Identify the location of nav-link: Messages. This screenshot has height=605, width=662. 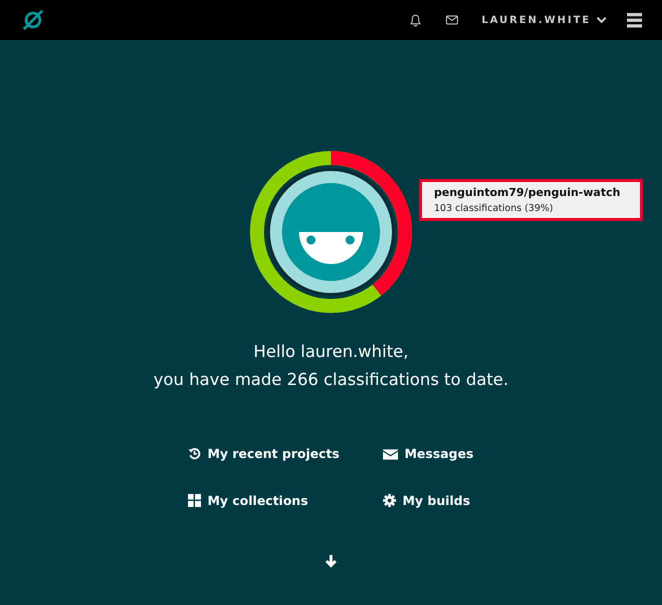
(428, 453).